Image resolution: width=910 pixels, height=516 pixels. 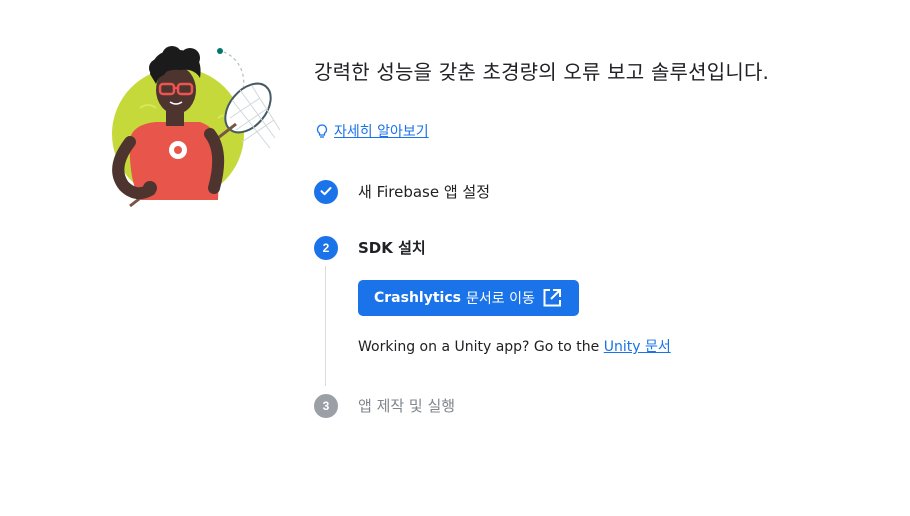 What do you see at coordinates (552, 300) in the screenshot?
I see `open-in-new-icon` at bounding box center [552, 300].